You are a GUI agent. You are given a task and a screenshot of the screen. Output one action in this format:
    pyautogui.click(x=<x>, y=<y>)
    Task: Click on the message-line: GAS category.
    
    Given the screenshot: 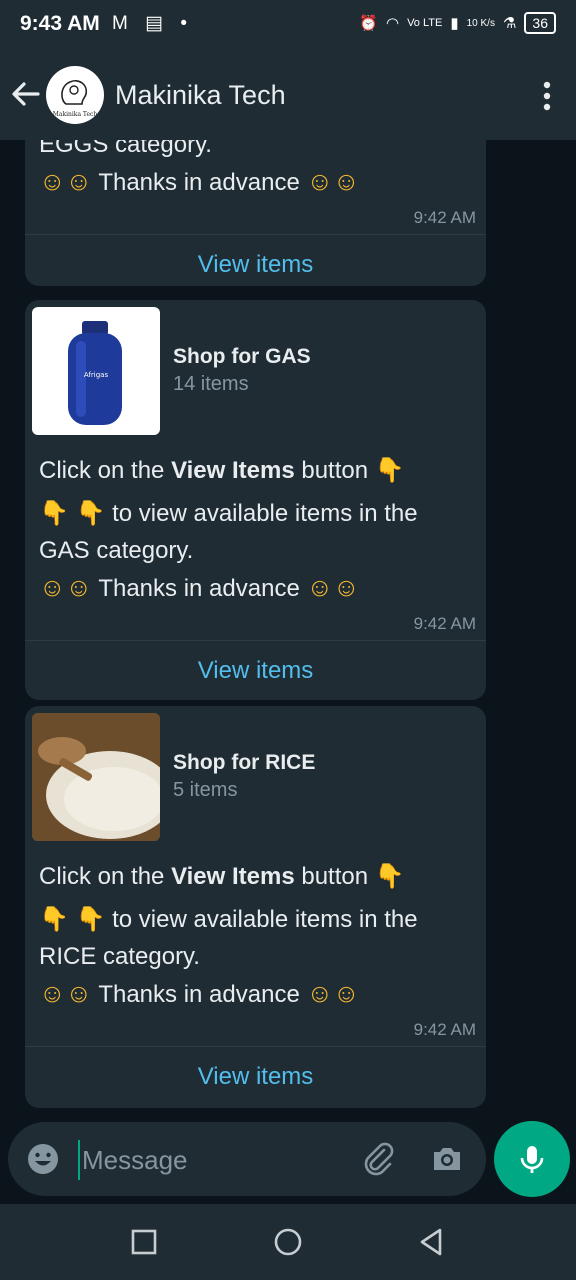 What is the action you would take?
    pyautogui.click(x=116, y=550)
    